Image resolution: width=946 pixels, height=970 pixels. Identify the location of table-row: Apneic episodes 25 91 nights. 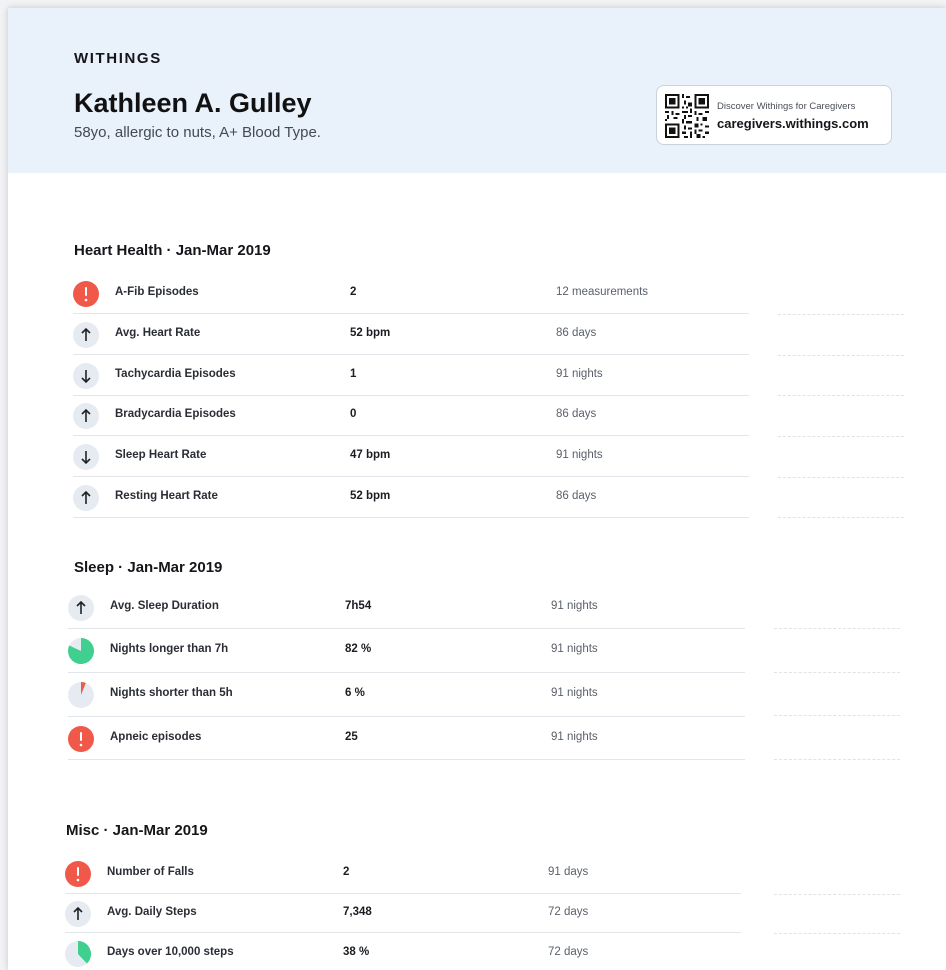
(406, 739).